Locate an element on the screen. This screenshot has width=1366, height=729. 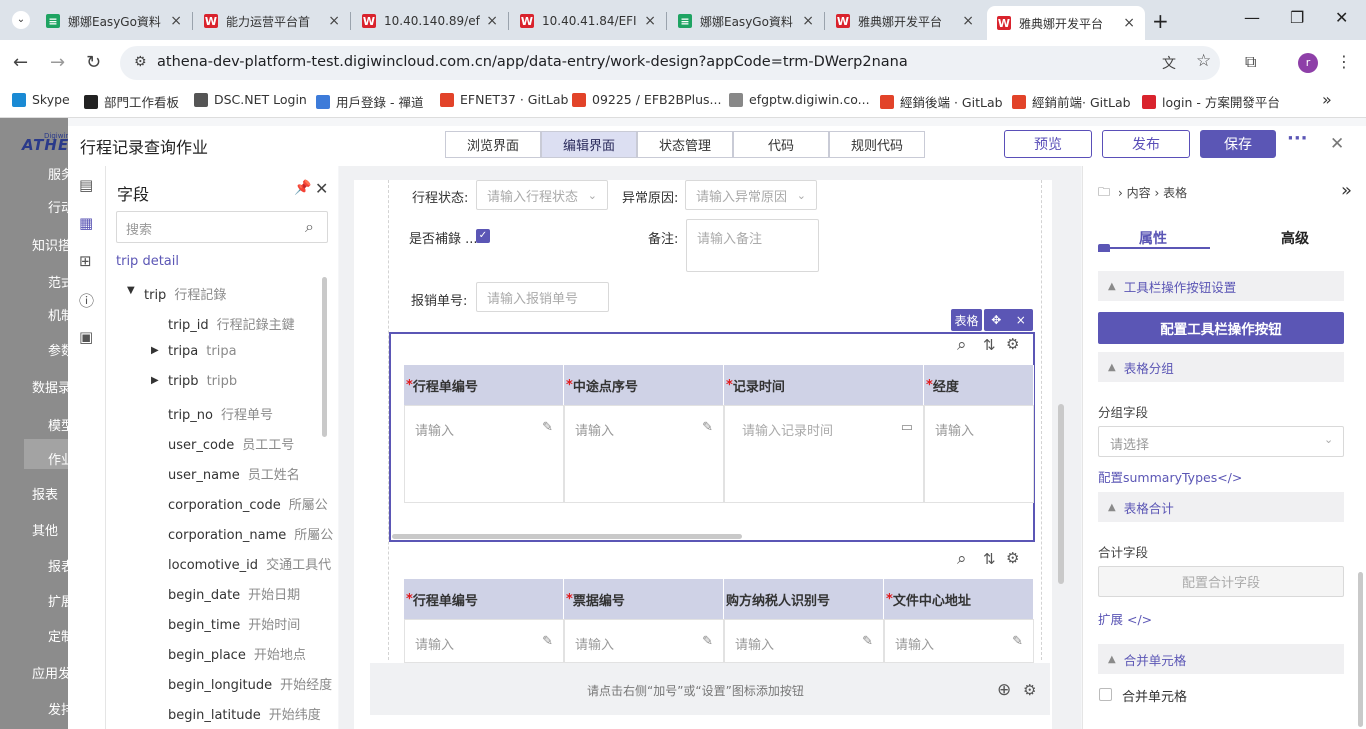
field-item: begin_date 开始日期 is located at coordinates (234, 593).